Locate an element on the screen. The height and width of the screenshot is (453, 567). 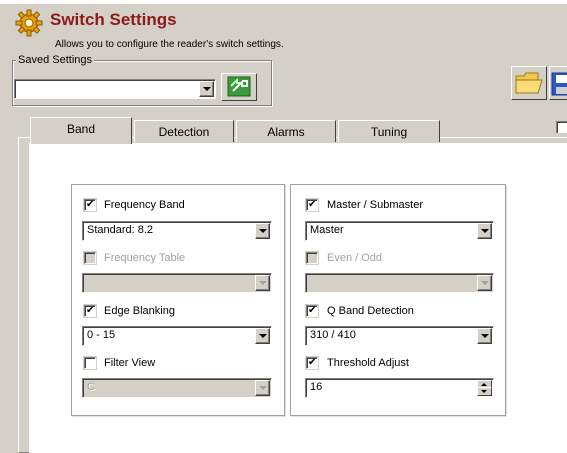
save-button is located at coordinates (558, 83).